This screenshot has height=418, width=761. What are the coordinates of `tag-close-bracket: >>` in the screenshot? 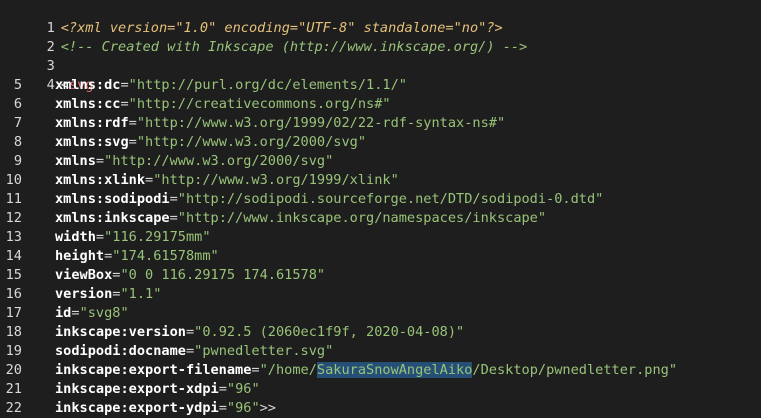 It's located at (267, 408).